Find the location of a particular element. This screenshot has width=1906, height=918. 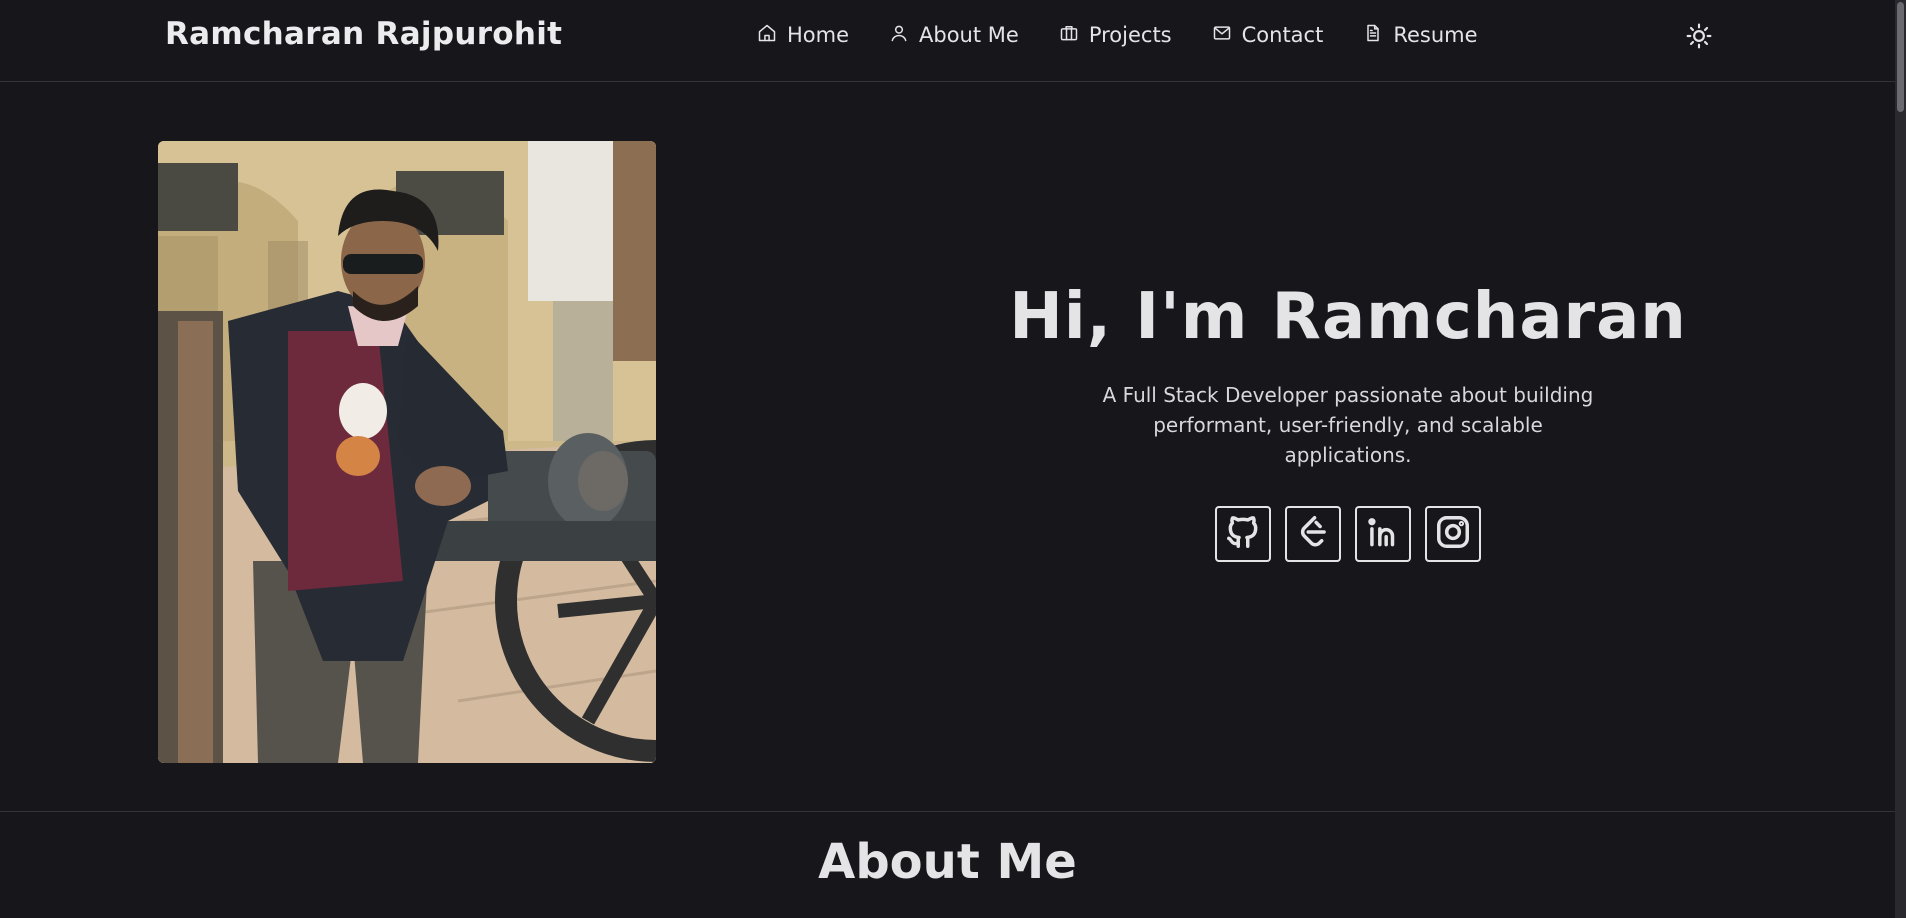

leetcode-icon is located at coordinates (1313, 534).